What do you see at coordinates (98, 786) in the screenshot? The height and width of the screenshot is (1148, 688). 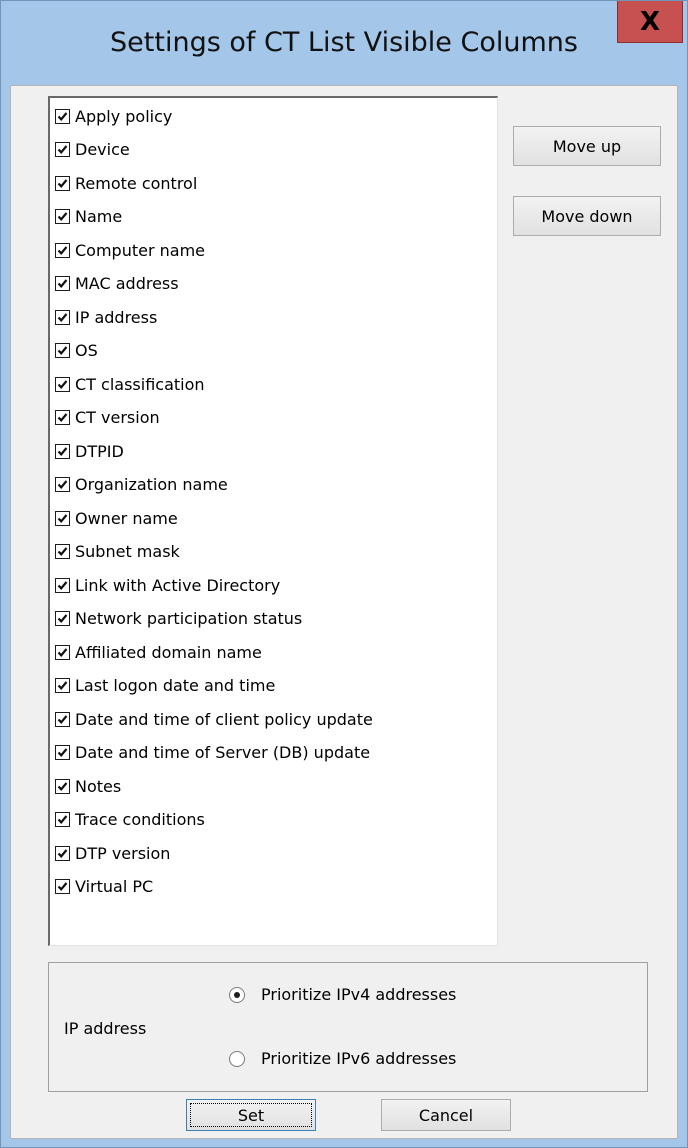 I see `list-item-label: Notes` at bounding box center [98, 786].